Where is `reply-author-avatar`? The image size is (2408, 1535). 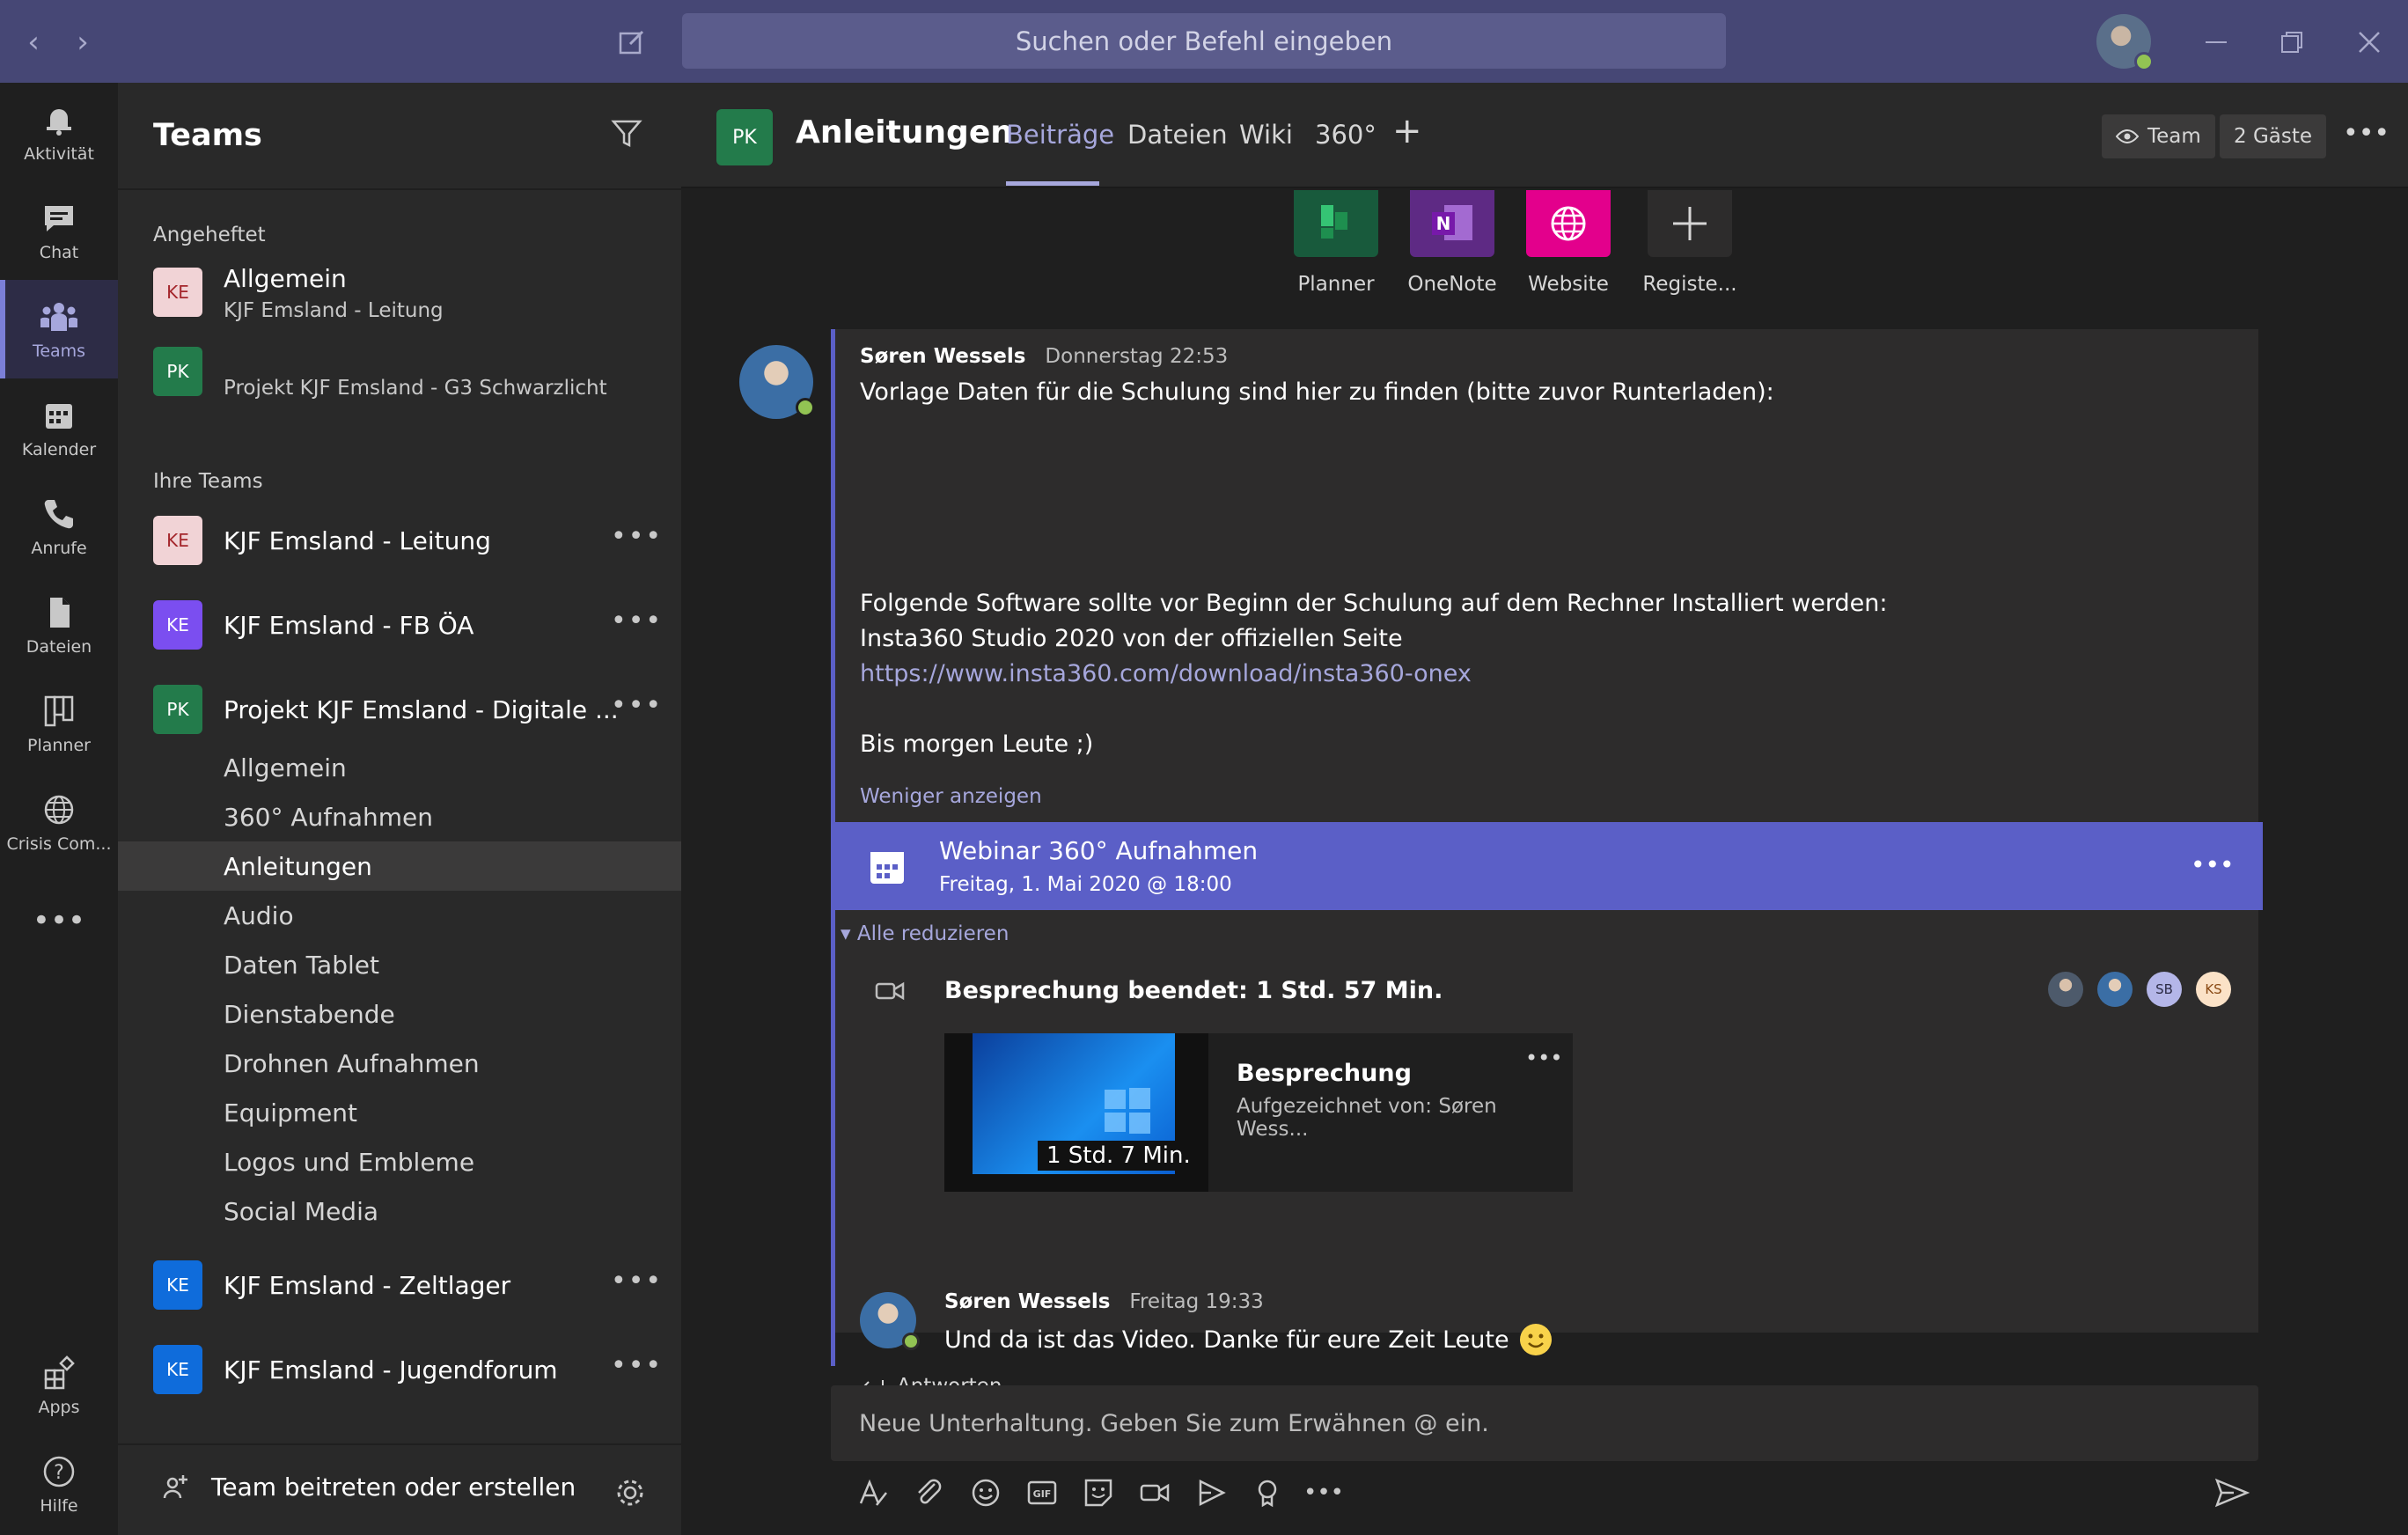
reply-author-avatar is located at coordinates (890, 1321).